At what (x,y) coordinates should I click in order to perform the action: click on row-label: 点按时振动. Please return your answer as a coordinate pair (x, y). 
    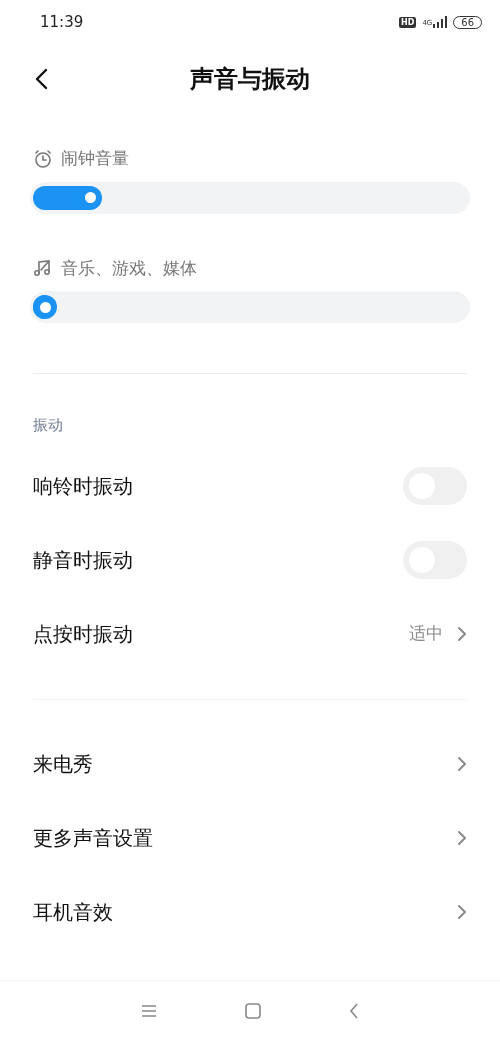
    Looking at the image, I should click on (83, 634).